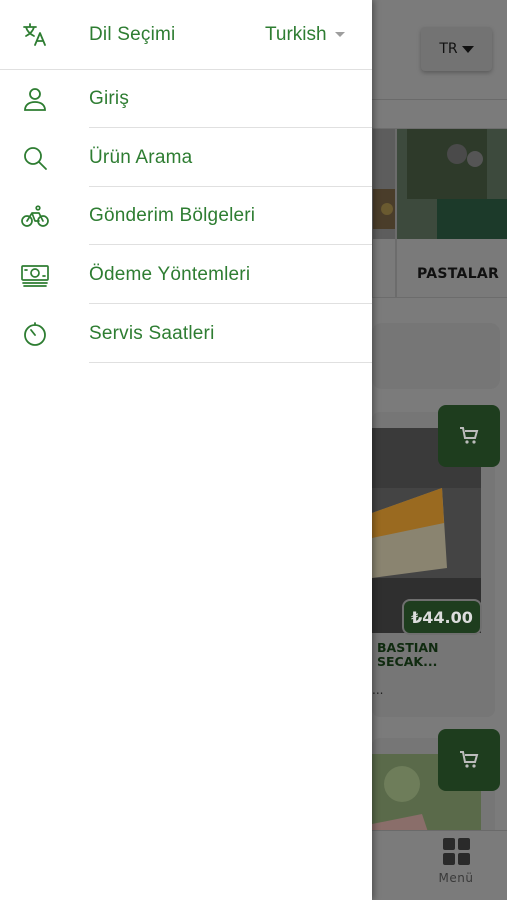 The width and height of the screenshot is (507, 900). Describe the element at coordinates (152, 333) in the screenshot. I see `drawer-item-label: Servis Saatleri` at that location.